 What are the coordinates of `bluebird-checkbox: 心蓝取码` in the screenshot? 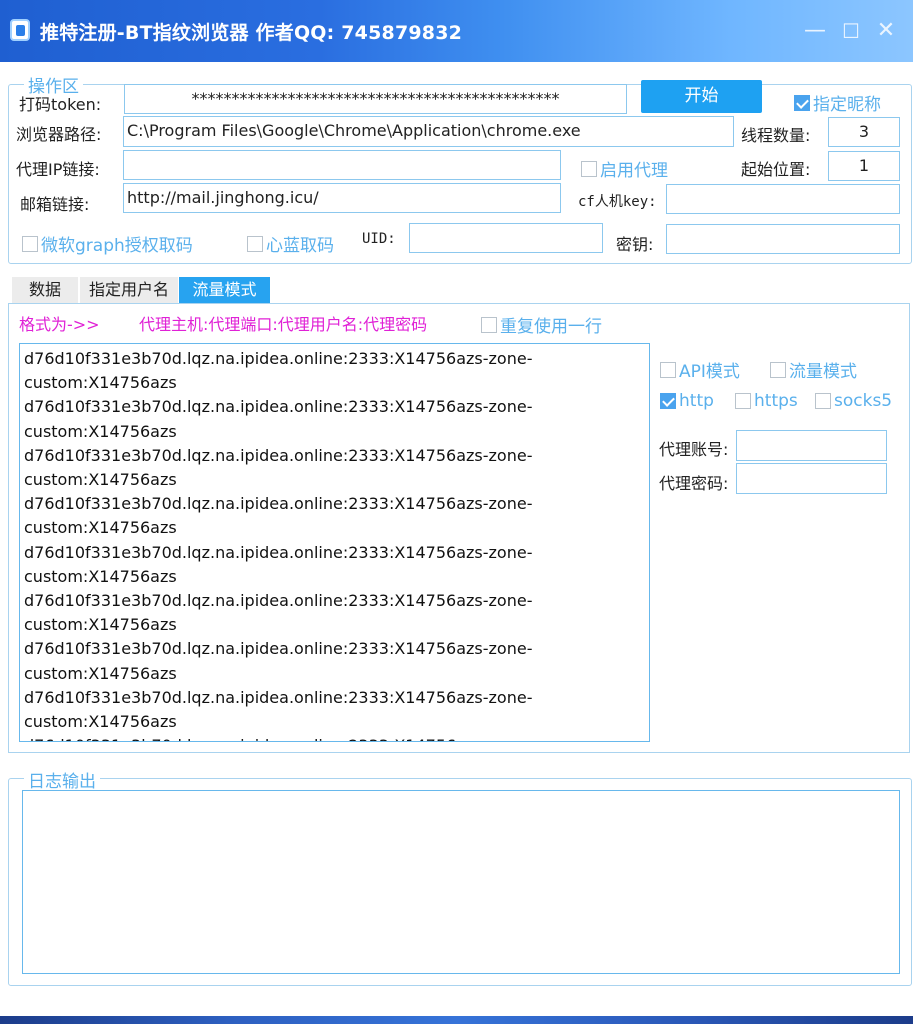 It's located at (290, 243).